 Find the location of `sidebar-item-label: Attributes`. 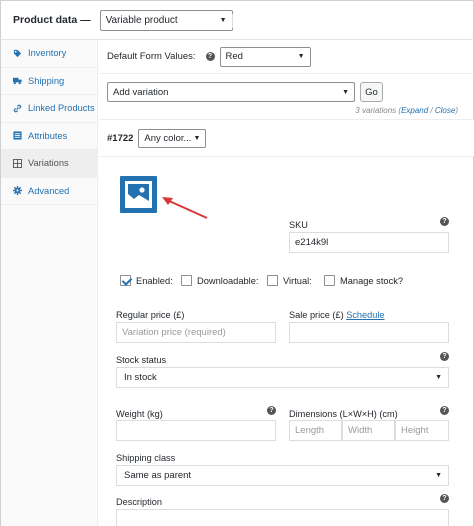

sidebar-item-label: Attributes is located at coordinates (48, 135).